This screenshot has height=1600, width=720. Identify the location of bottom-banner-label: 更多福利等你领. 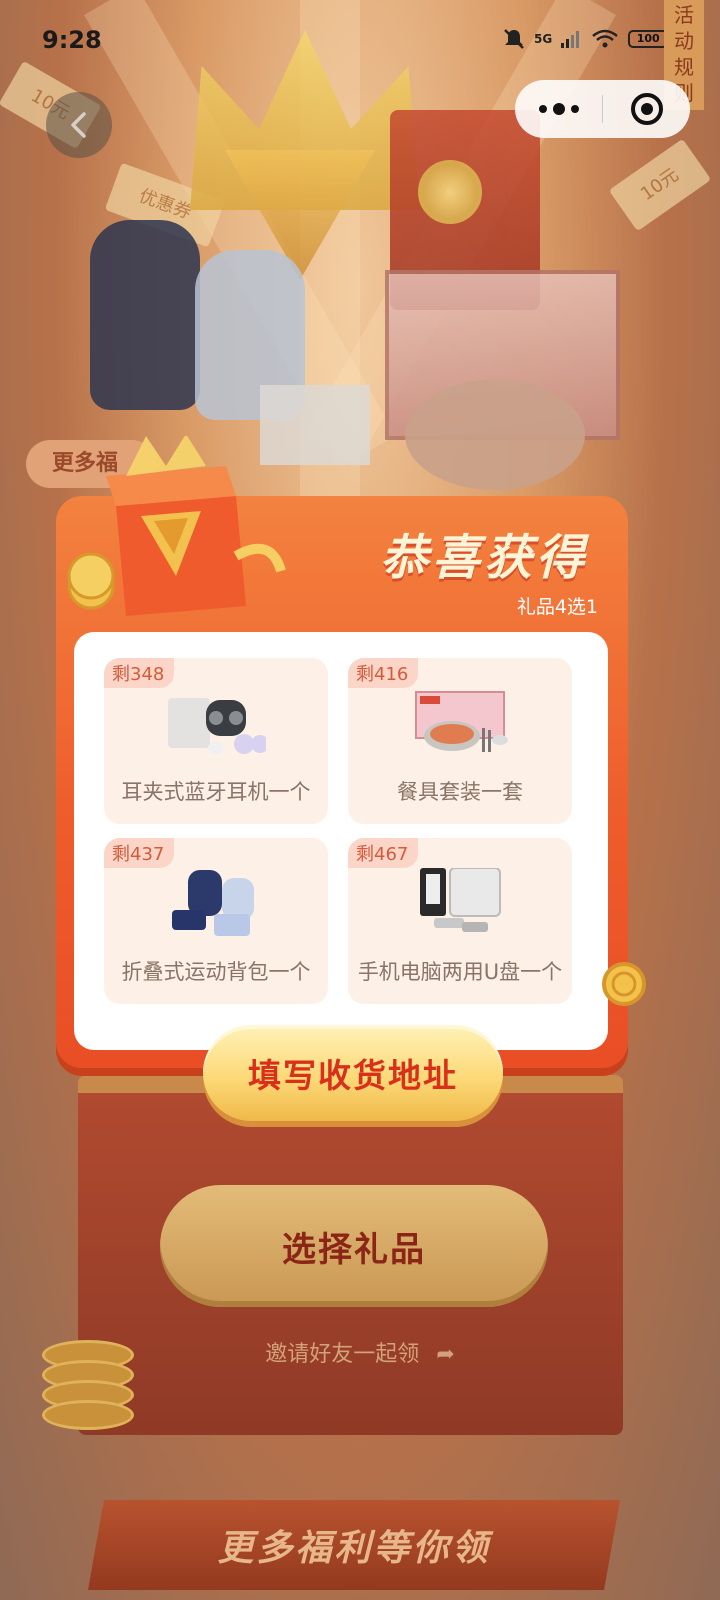
(354, 1548).